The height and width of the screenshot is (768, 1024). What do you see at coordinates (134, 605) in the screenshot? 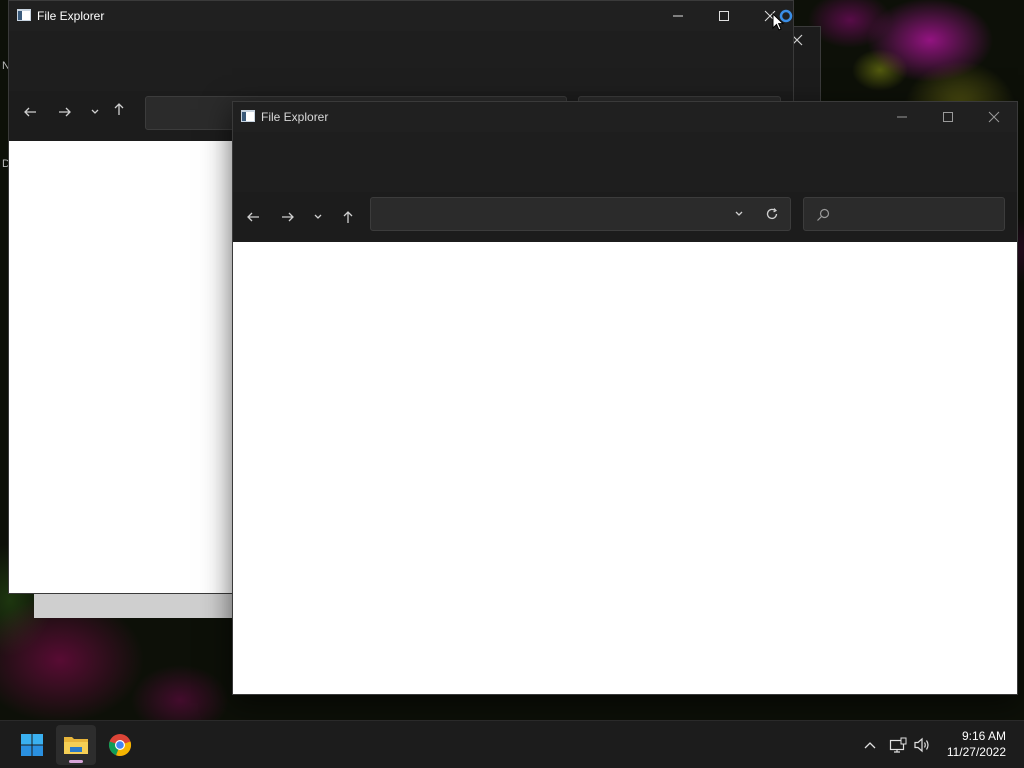
I see `background-window-fragment-bottom` at bounding box center [134, 605].